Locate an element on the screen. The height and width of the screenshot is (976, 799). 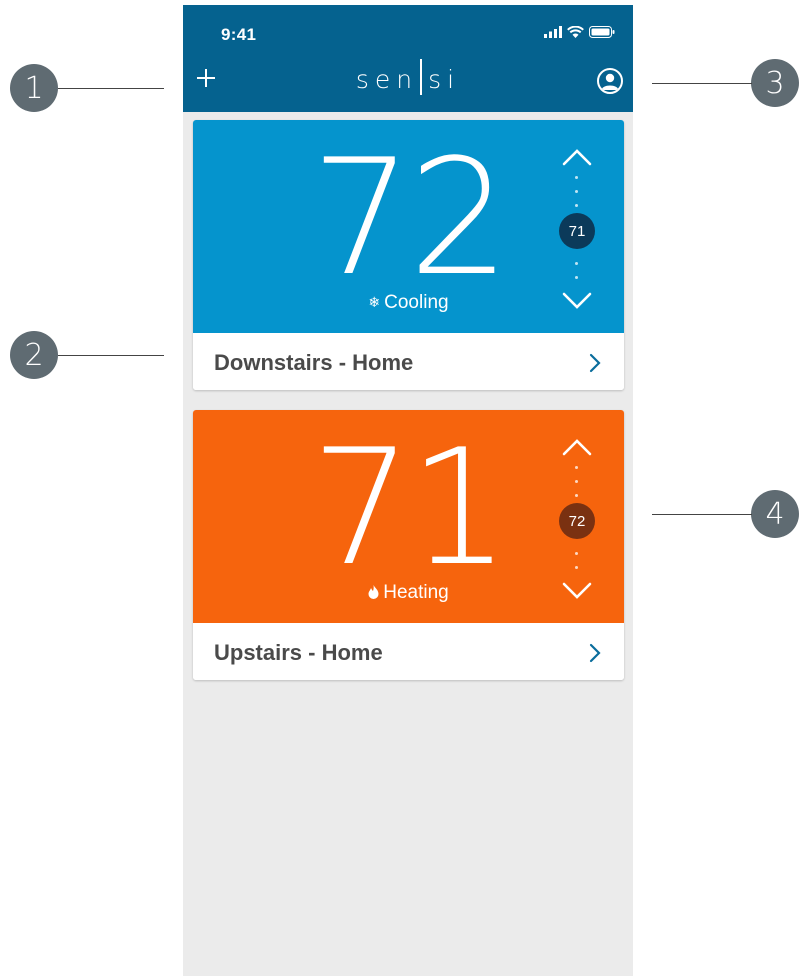
callout-2-line is located at coordinates (111, 355).